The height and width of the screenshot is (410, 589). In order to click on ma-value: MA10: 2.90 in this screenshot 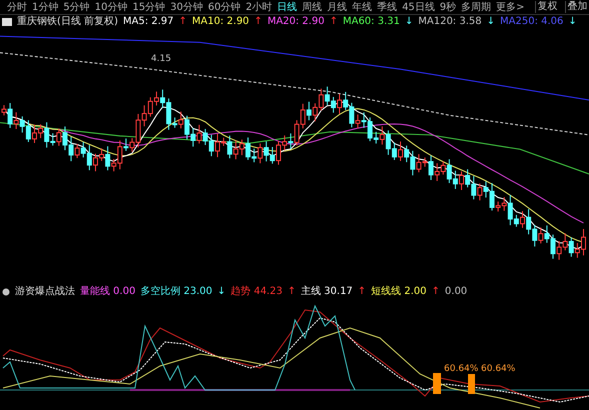, I will do `click(221, 22)`.